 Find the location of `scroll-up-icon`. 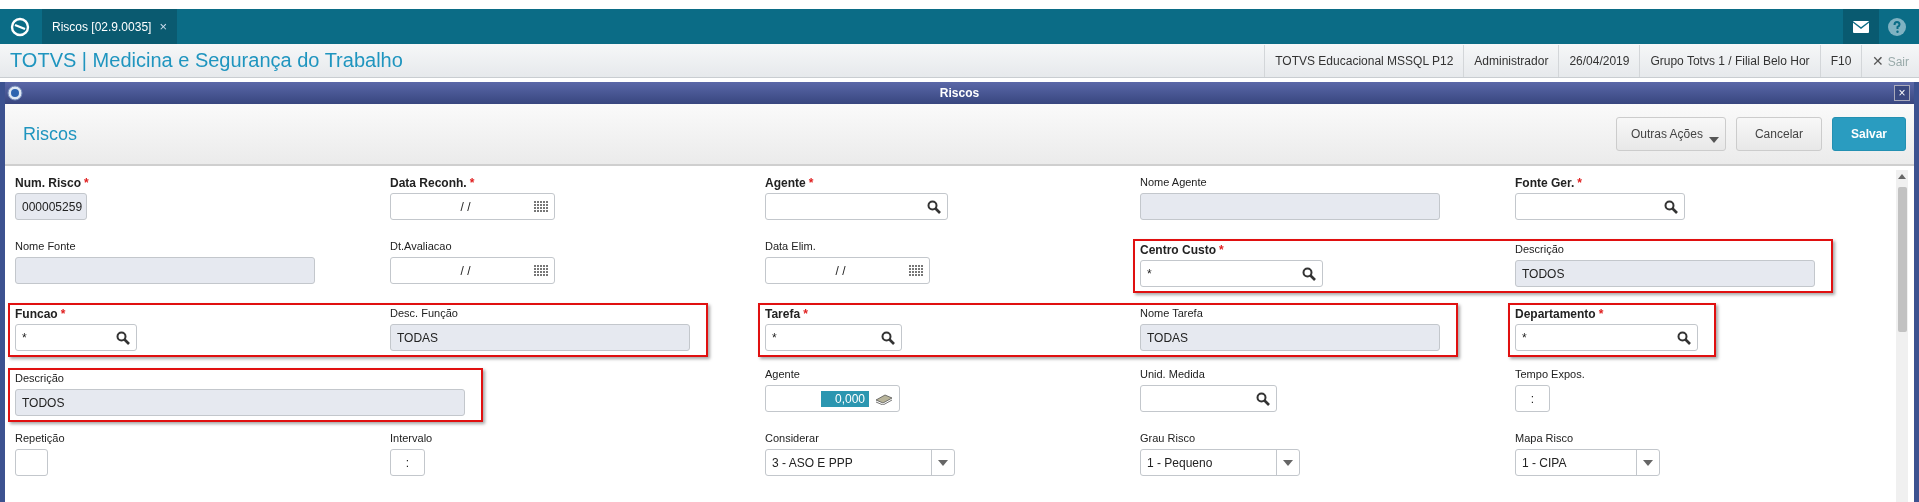

scroll-up-icon is located at coordinates (1902, 176).